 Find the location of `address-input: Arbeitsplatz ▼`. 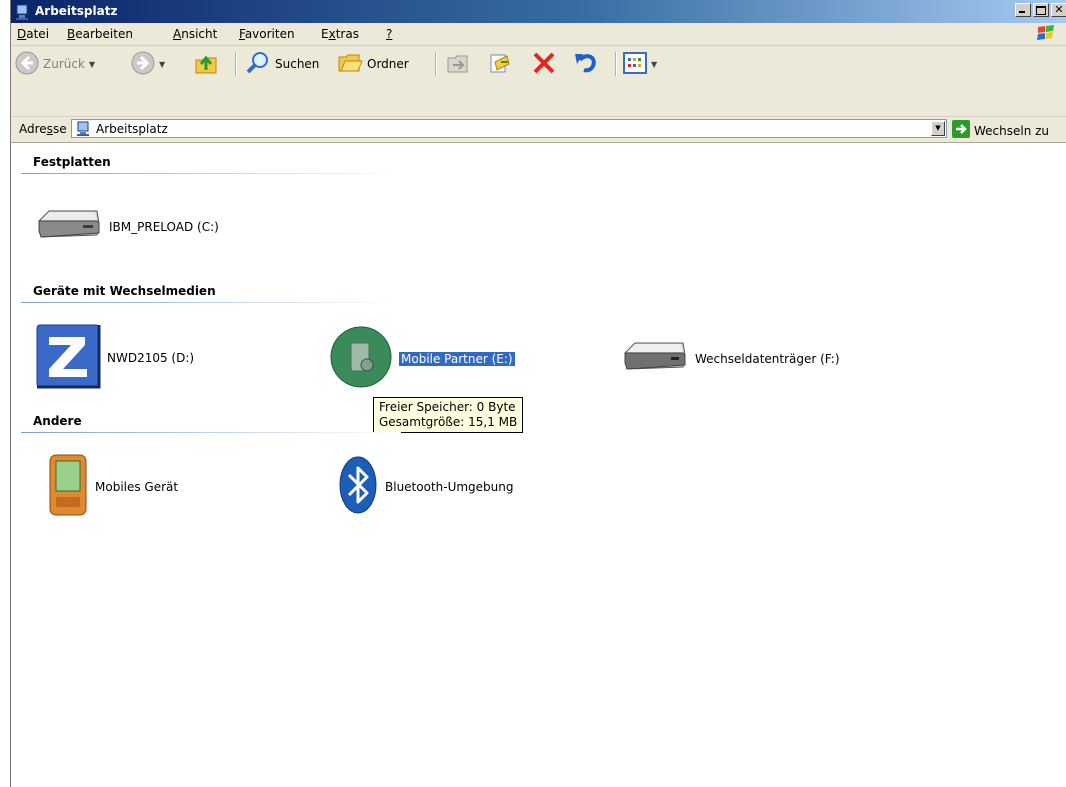

address-input: Arbeitsplatz ▼ is located at coordinates (509, 128).